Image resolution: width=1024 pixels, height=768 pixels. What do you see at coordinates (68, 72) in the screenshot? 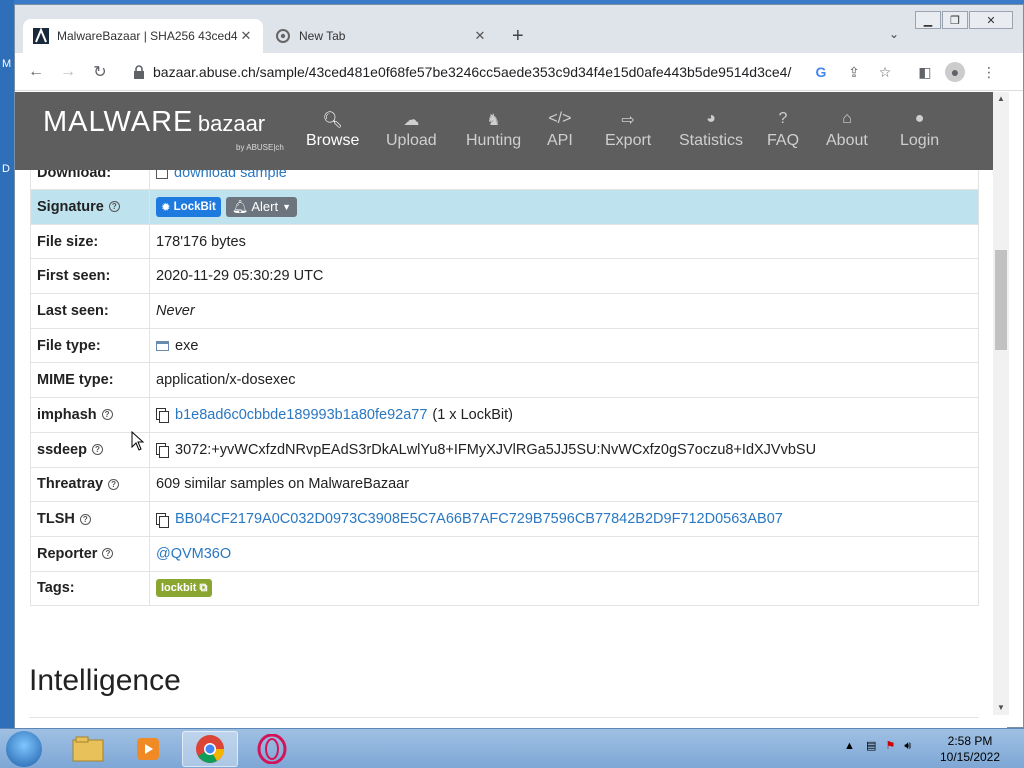
I see `forward-arrow-icon: →` at bounding box center [68, 72].